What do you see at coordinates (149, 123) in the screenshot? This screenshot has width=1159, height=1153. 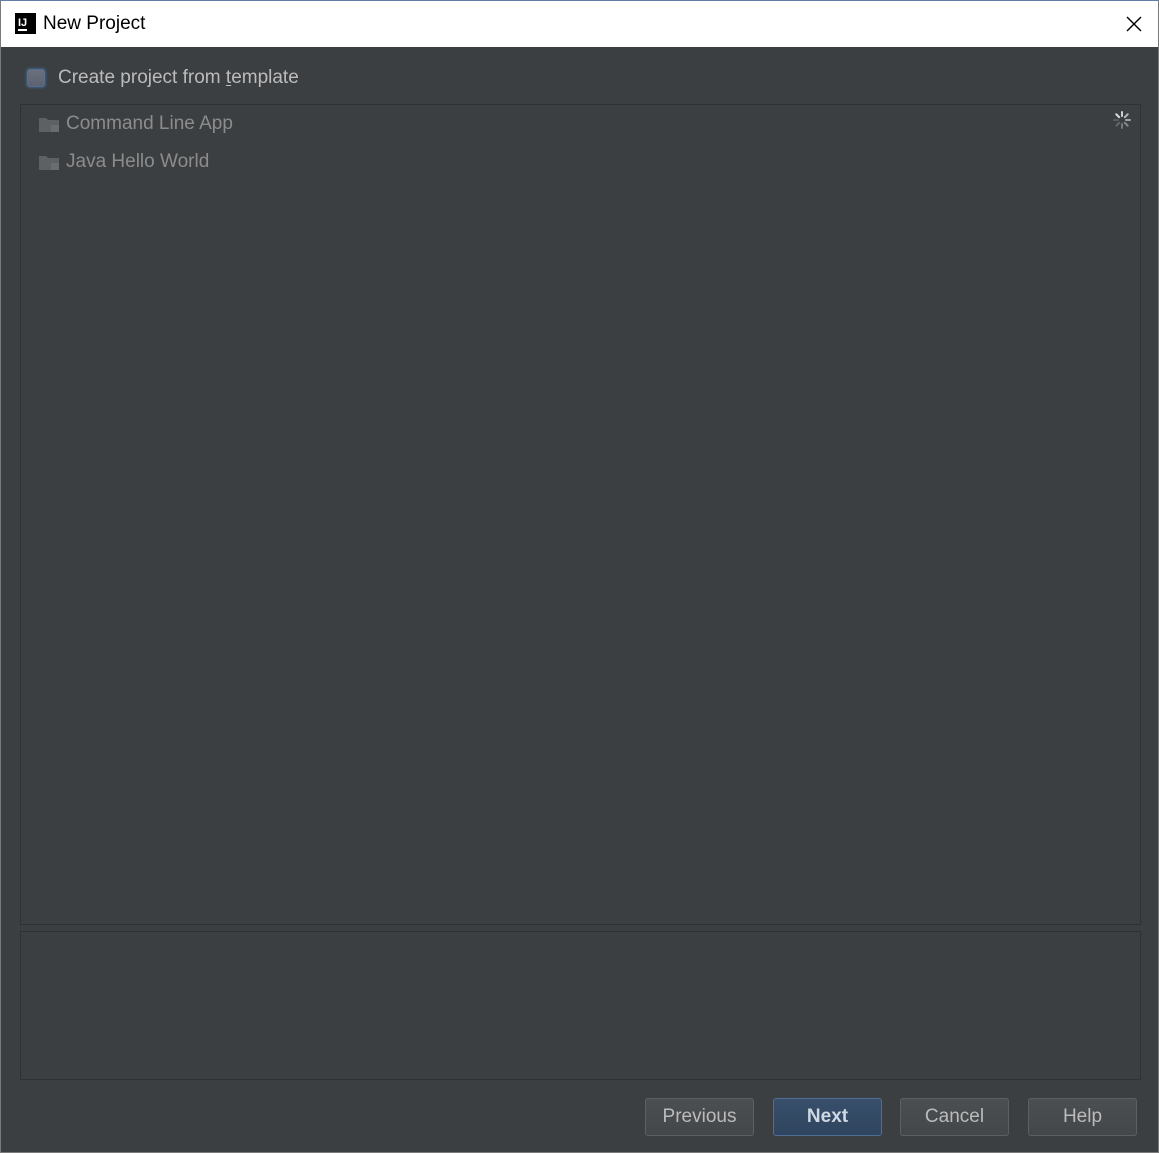 I see `list-item-label: Command Line App` at bounding box center [149, 123].